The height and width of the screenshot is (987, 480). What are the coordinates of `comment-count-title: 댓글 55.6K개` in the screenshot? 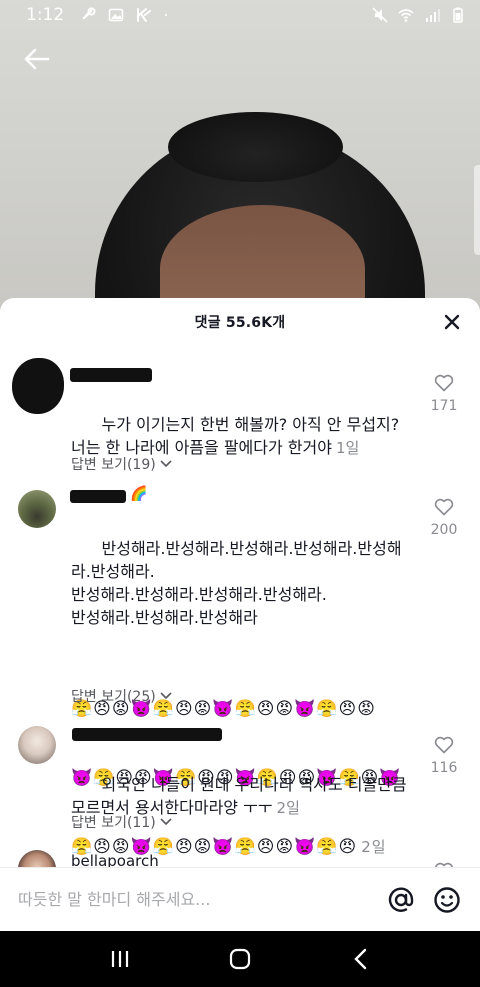 It's located at (240, 323).